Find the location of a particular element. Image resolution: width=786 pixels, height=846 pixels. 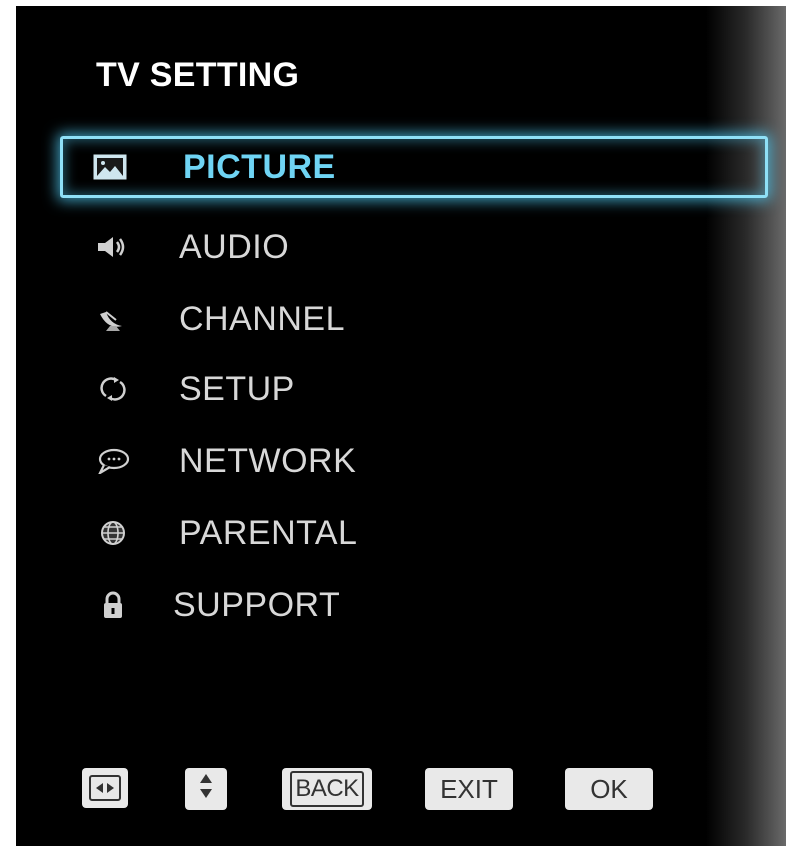

speaker-icon is located at coordinates (113, 247).